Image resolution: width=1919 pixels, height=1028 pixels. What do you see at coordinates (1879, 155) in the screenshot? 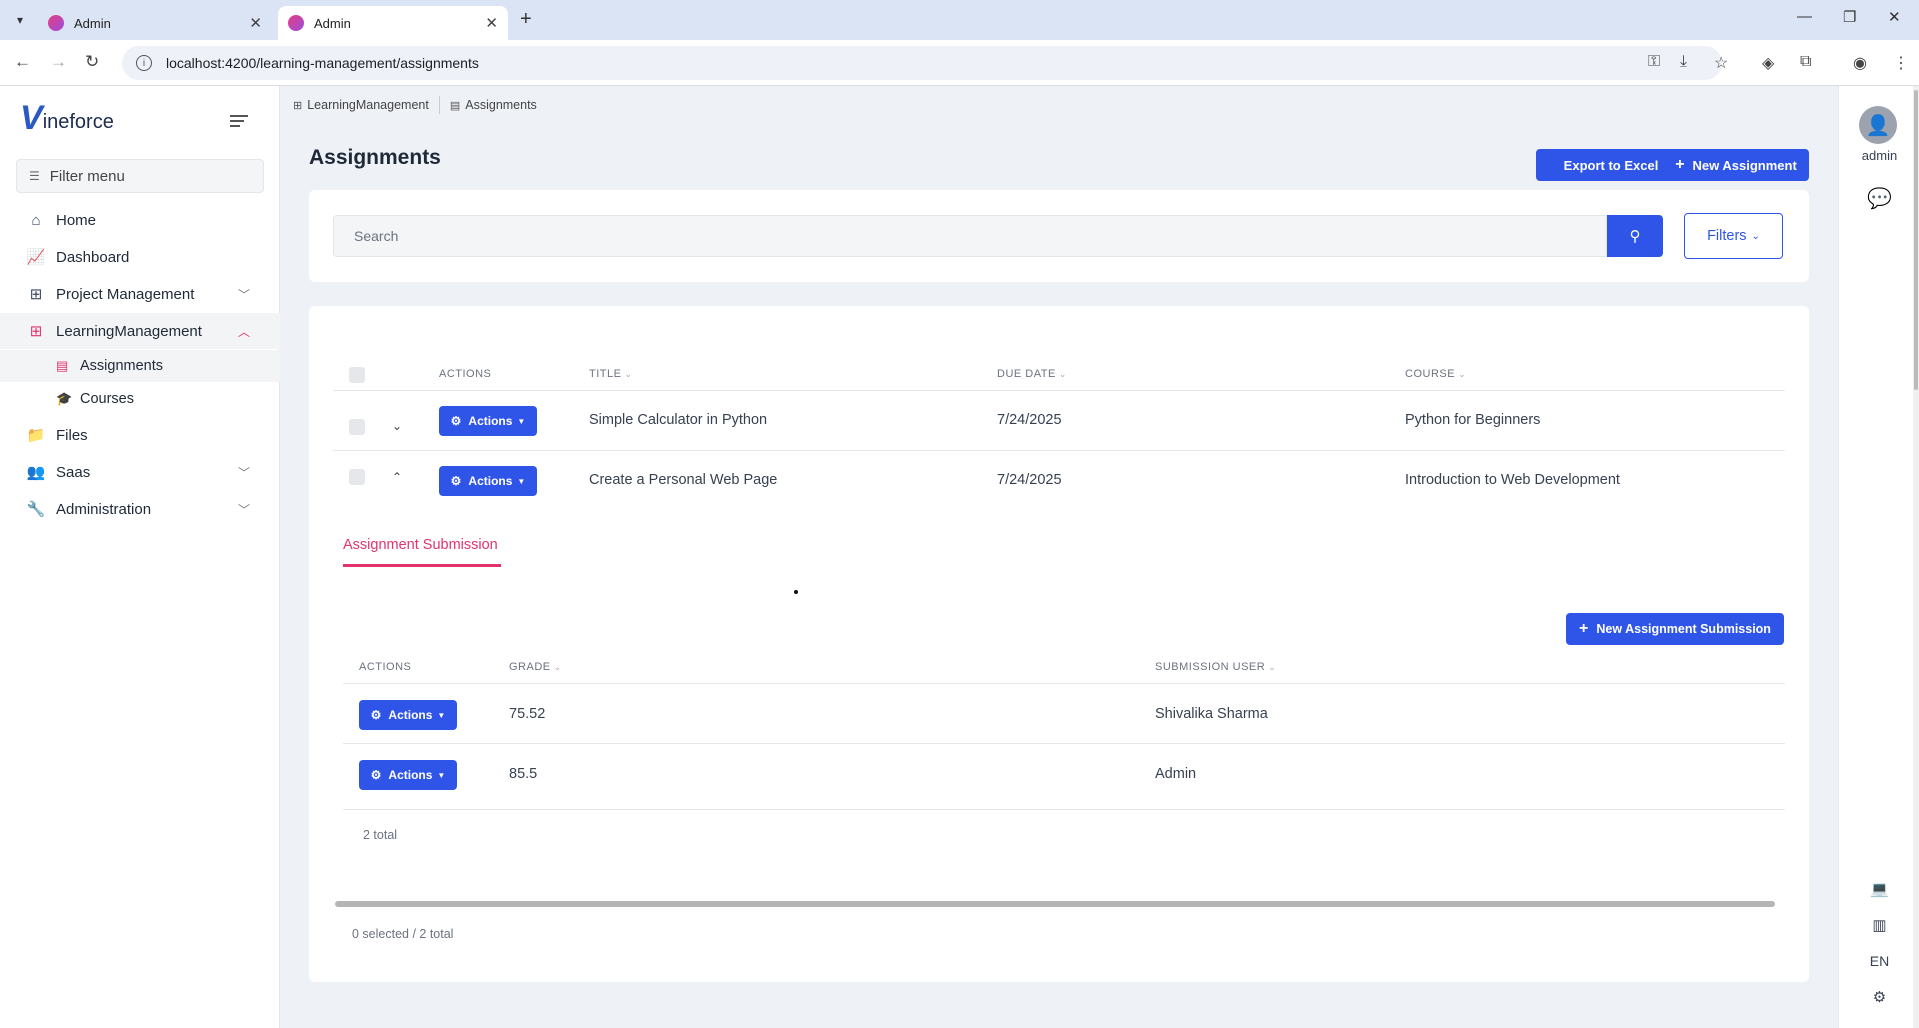
I see `username: admin` at bounding box center [1879, 155].